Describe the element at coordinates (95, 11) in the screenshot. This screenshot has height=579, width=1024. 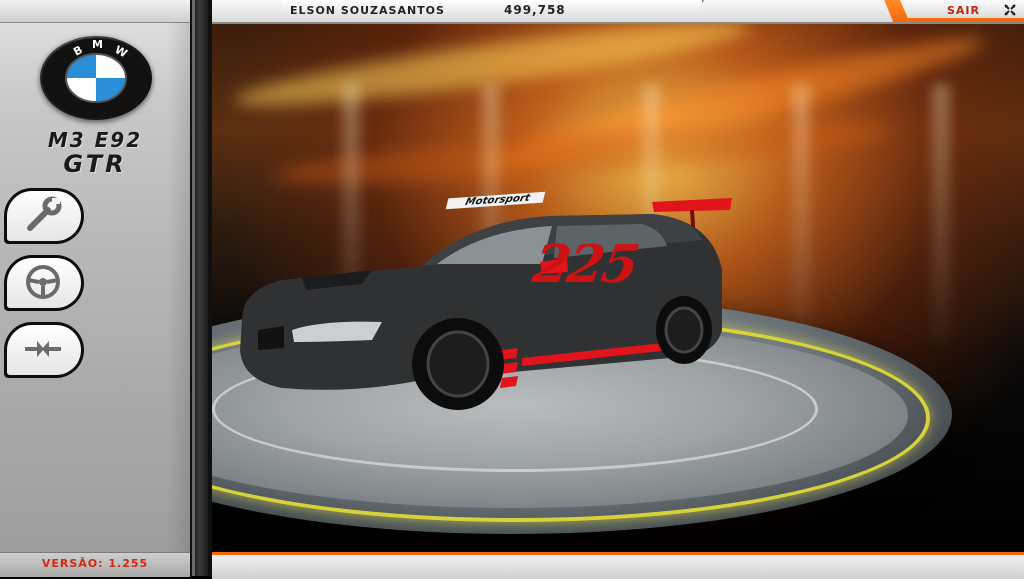
I see `left-top-strip` at that location.